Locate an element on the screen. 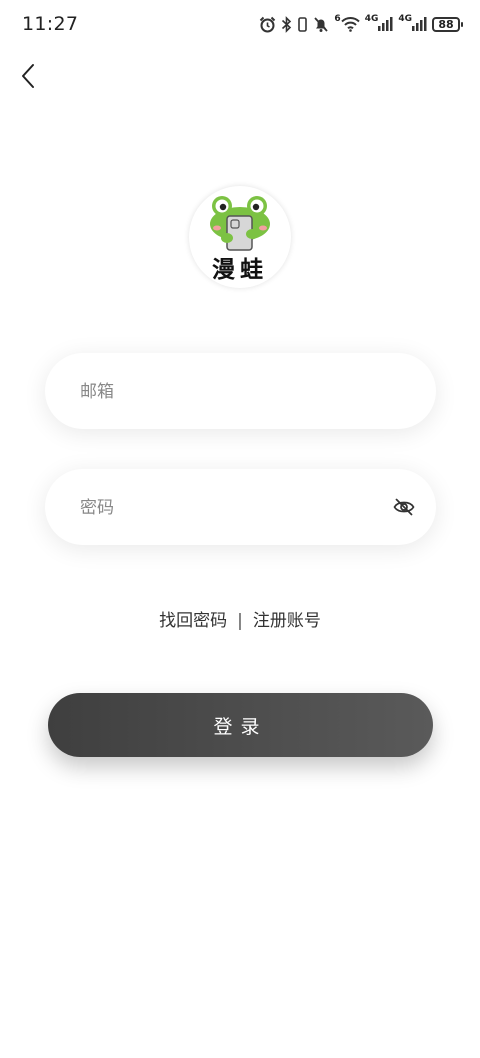  account-links: 找回密码 | 注册账号 is located at coordinates (240, 618).